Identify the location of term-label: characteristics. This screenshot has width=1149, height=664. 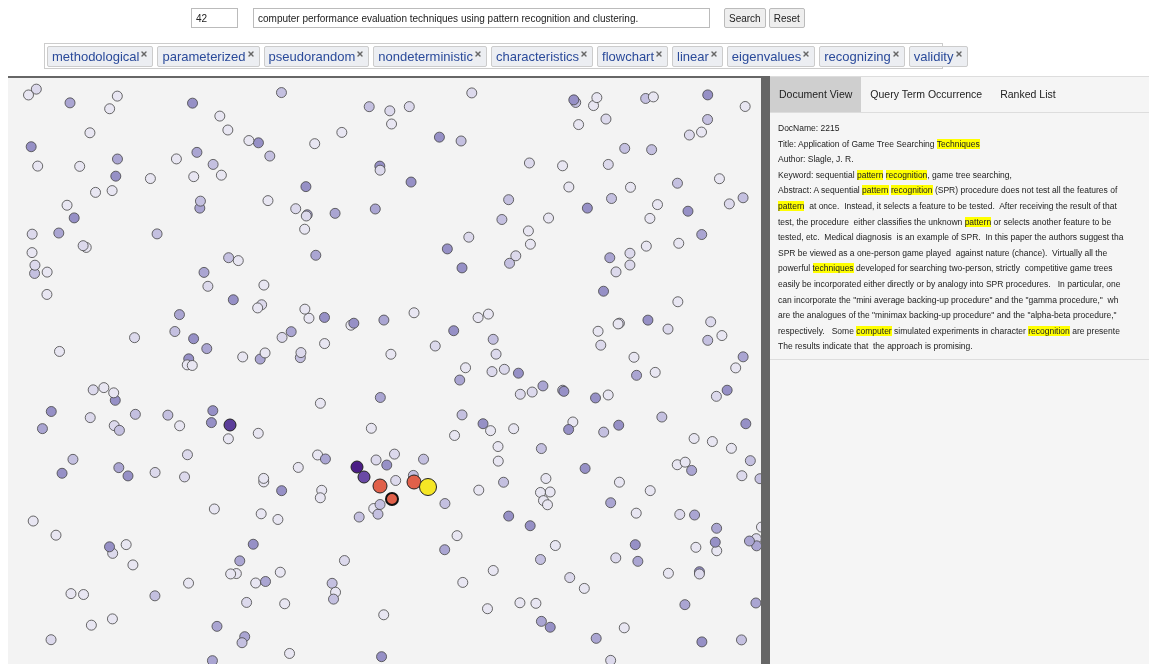
(537, 56).